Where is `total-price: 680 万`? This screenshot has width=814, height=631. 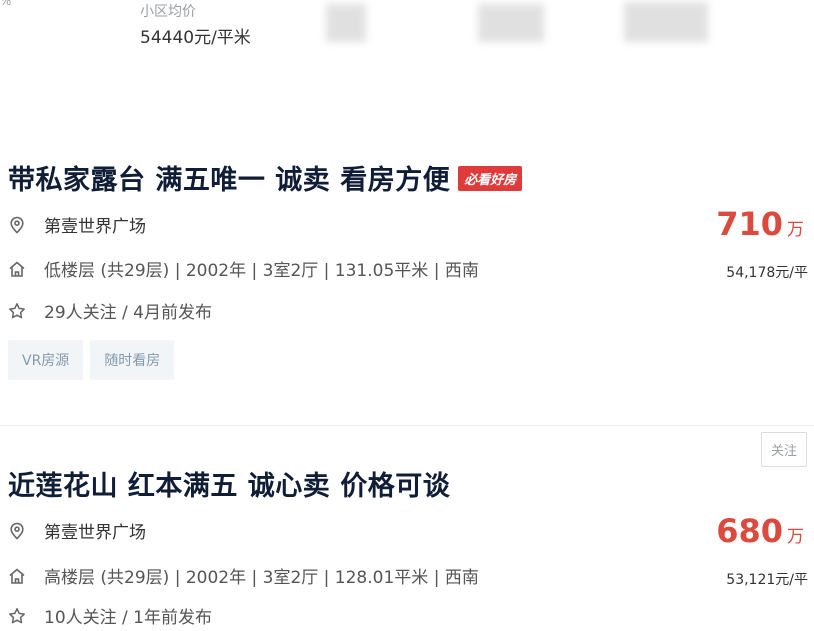 total-price: 680 万 is located at coordinates (760, 531).